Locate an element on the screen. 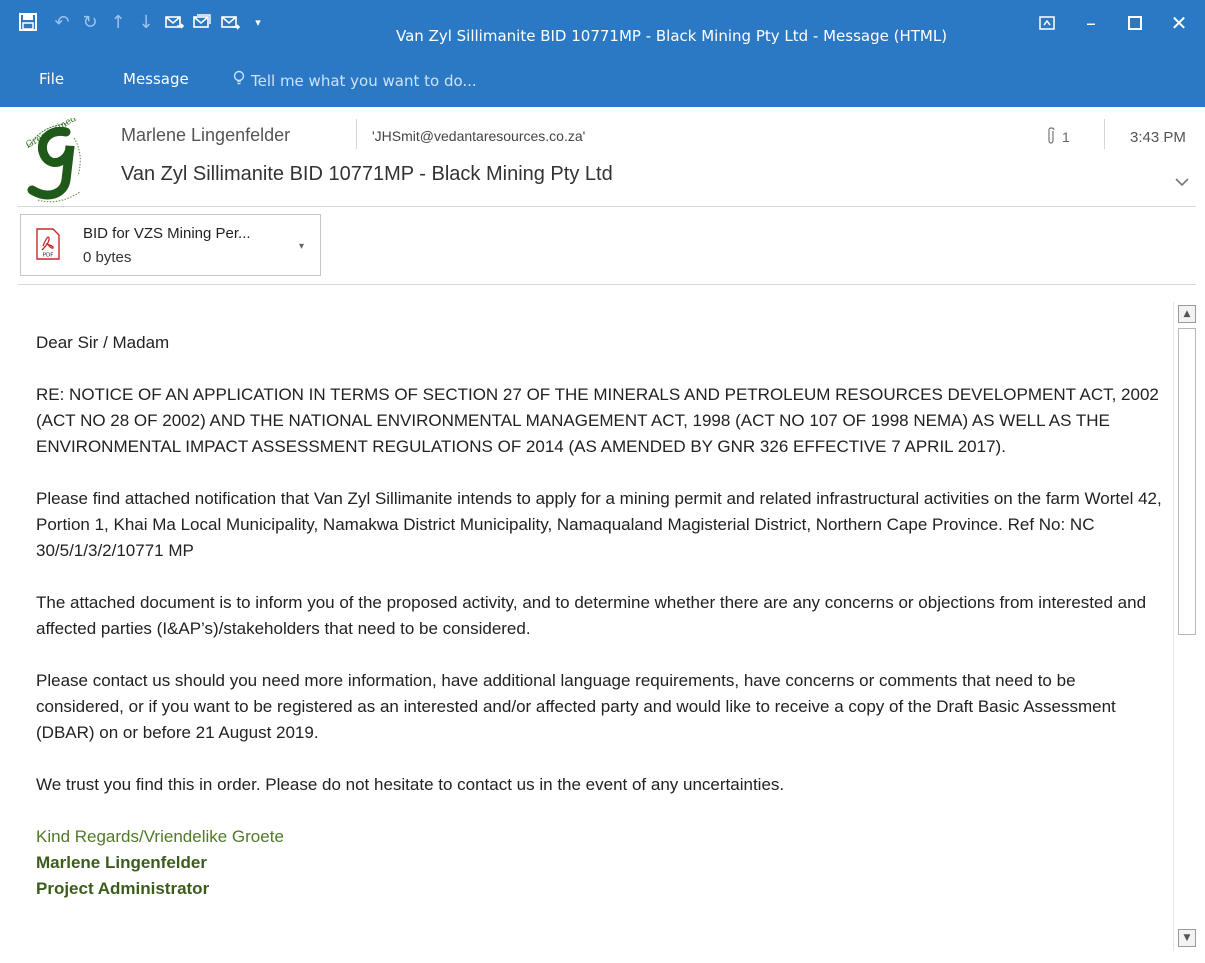 Image resolution: width=1205 pixels, height=963 pixels. forward-icon is located at coordinates (230, 22).